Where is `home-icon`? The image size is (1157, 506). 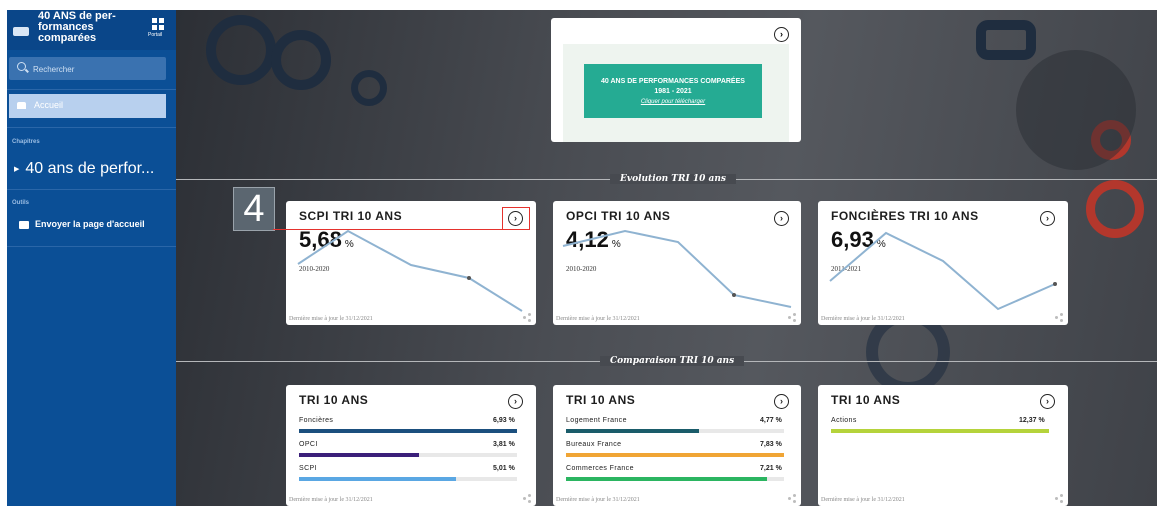
home-icon is located at coordinates (21, 105).